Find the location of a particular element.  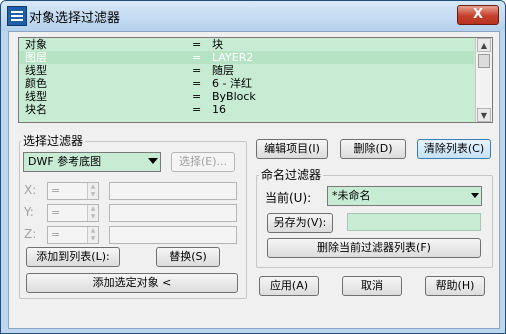

list-item-name: 图层 is located at coordinates (36, 57).